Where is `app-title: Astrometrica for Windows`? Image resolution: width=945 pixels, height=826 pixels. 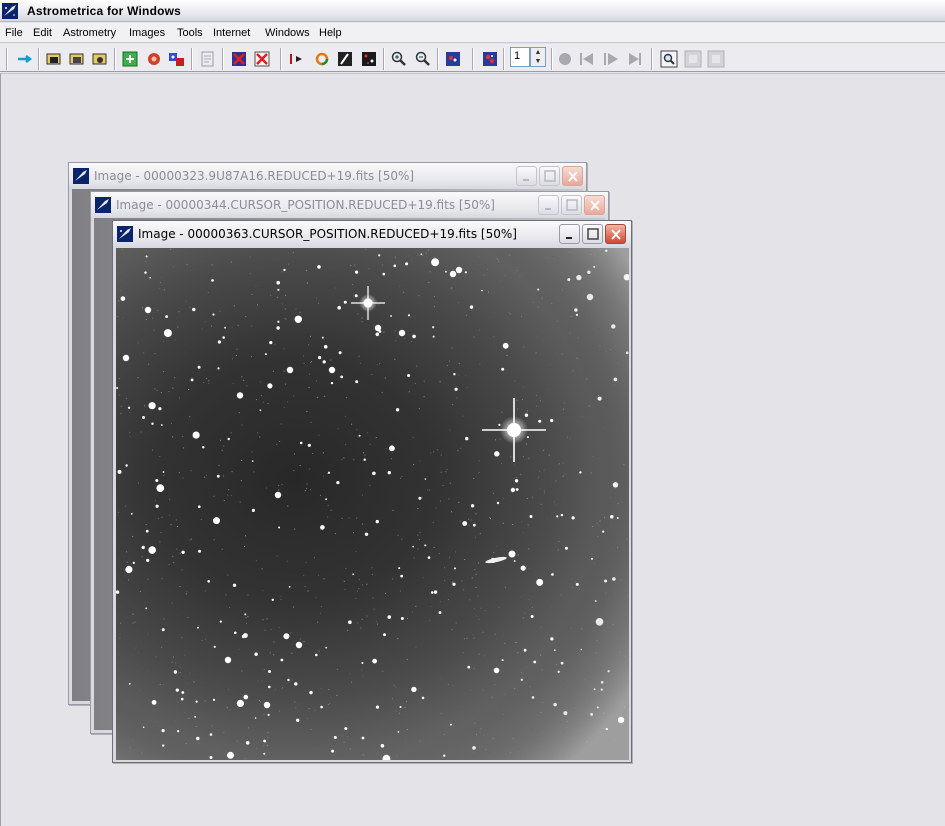
app-title: Astrometrica for Windows is located at coordinates (104, 11).